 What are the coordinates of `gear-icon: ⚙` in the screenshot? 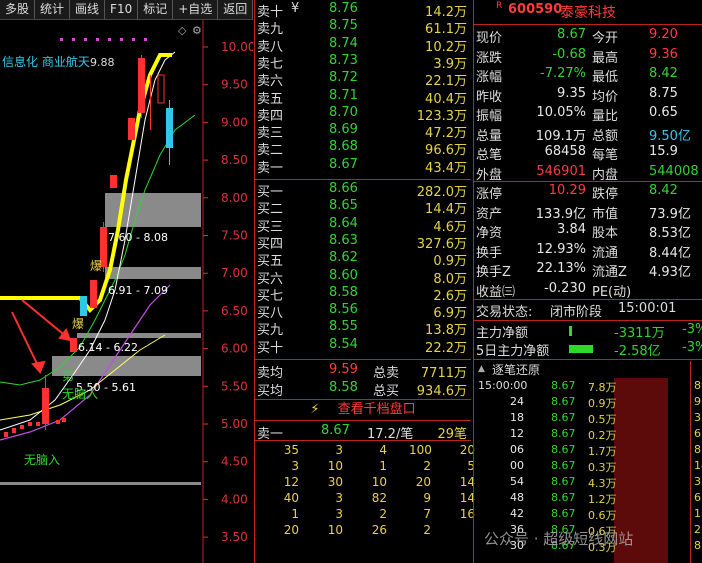 It's located at (197, 30).